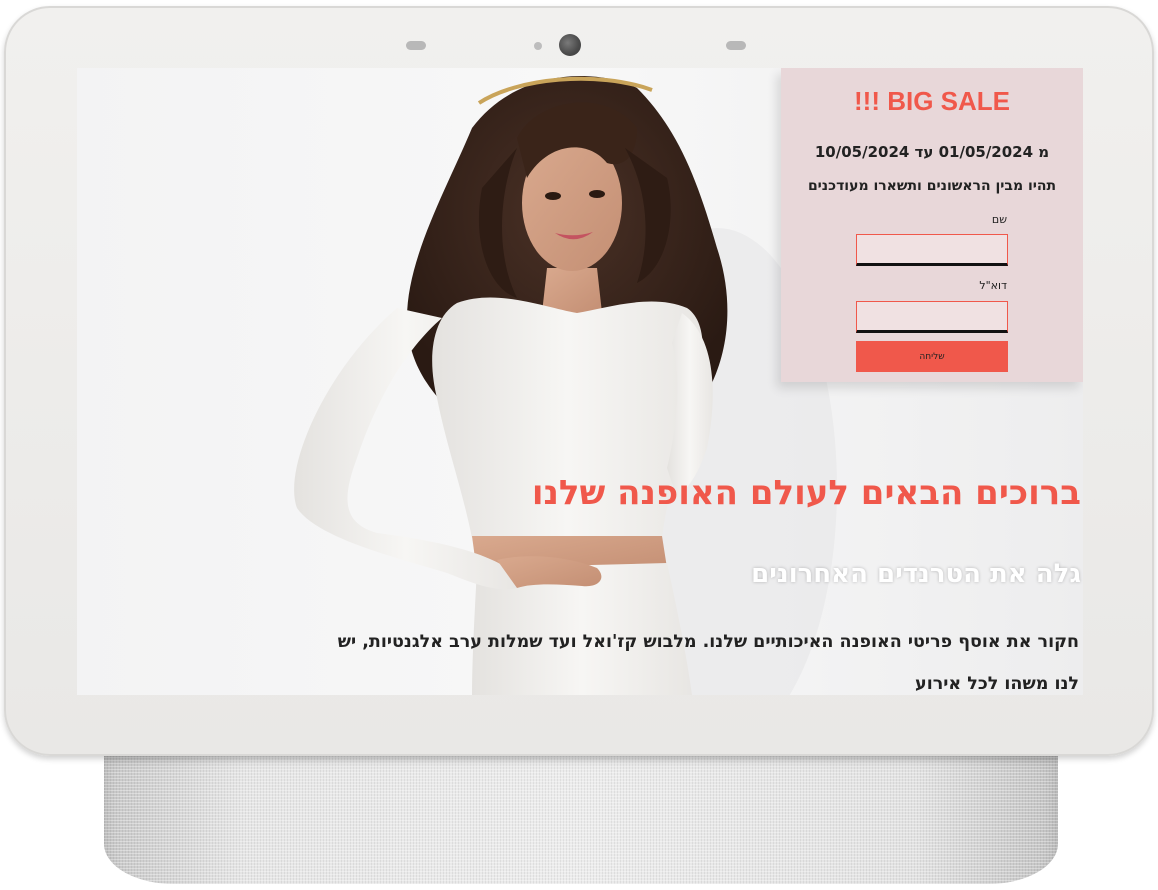 Image resolution: width=1158 pixels, height=890 pixels. I want to click on email-label: דוא"ל, so click(993, 285).